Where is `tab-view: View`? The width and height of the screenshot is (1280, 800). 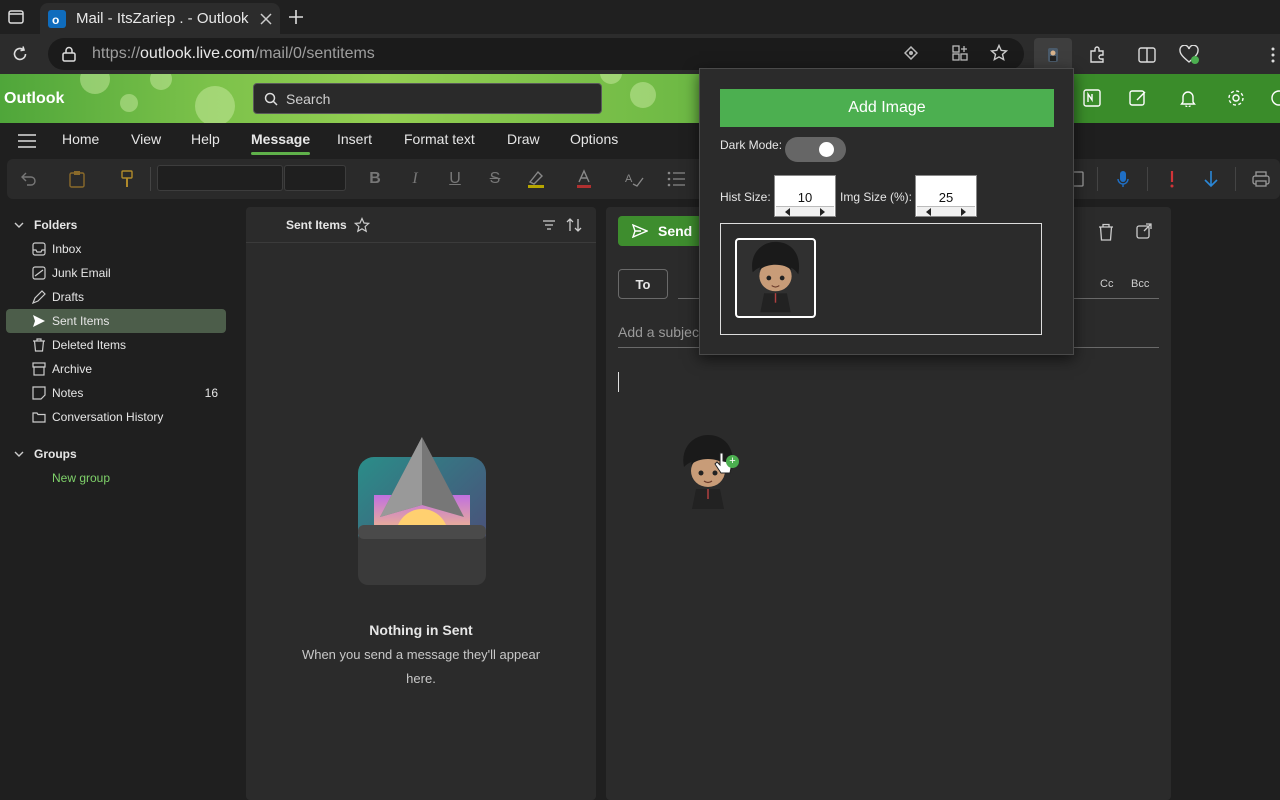
tab-view: View is located at coordinates (146, 139).